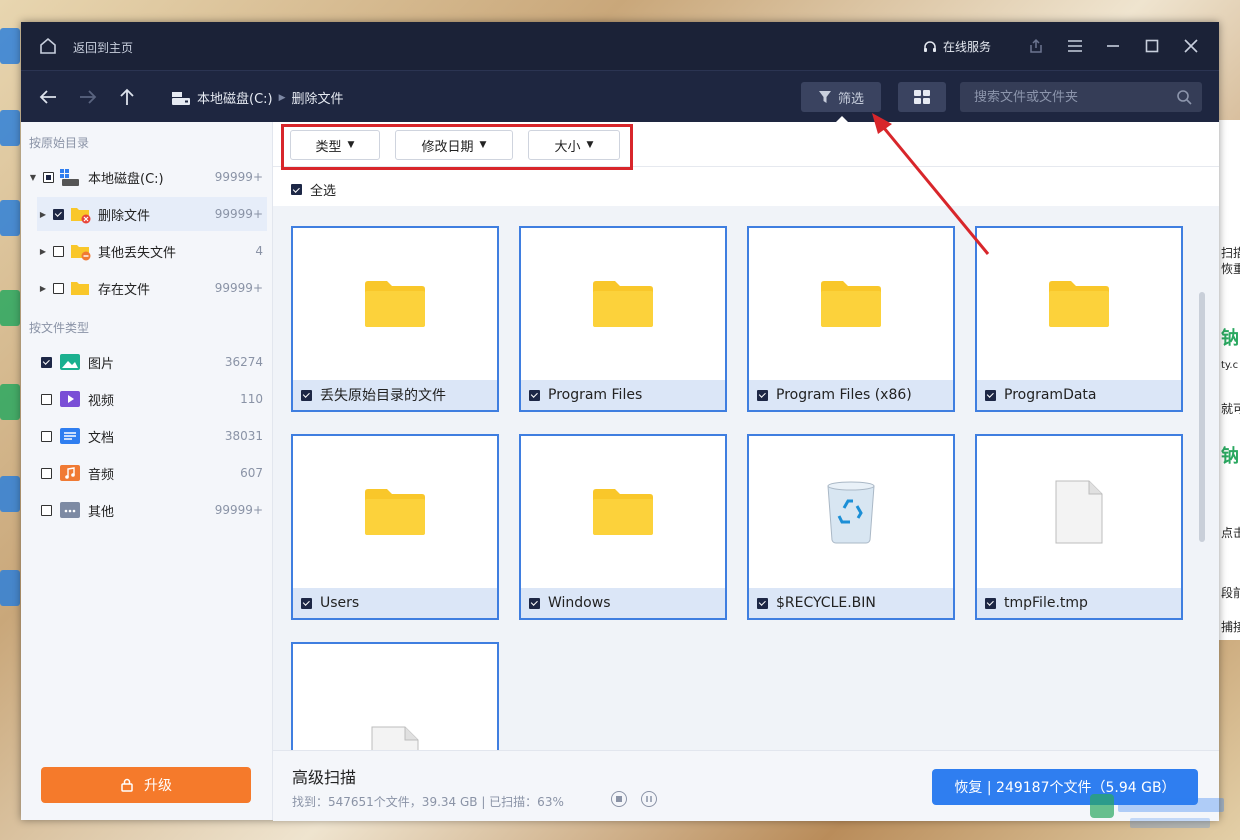  Describe the element at coordinates (152, 214) in the screenshot. I see `tree-item-deleted-files: ▶ 删除文件 99999+` at that location.